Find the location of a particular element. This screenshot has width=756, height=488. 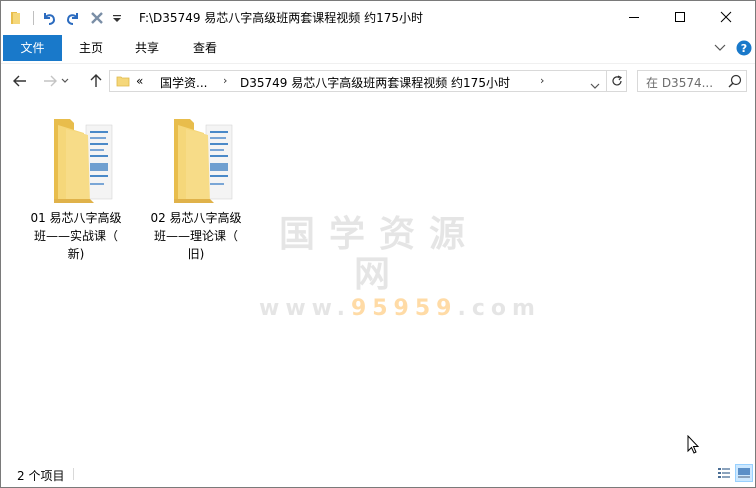

undo-icon is located at coordinates (49, 18).